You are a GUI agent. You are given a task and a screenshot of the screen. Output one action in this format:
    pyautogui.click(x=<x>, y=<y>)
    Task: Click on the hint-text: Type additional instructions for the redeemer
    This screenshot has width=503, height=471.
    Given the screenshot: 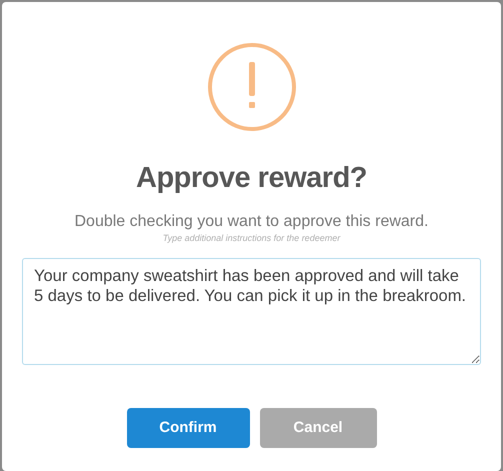 What is the action you would take?
    pyautogui.click(x=251, y=238)
    